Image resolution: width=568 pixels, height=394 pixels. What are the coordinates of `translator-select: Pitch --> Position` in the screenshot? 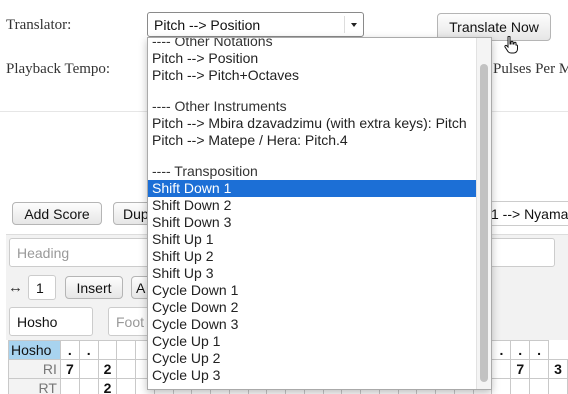 It's located at (255, 24).